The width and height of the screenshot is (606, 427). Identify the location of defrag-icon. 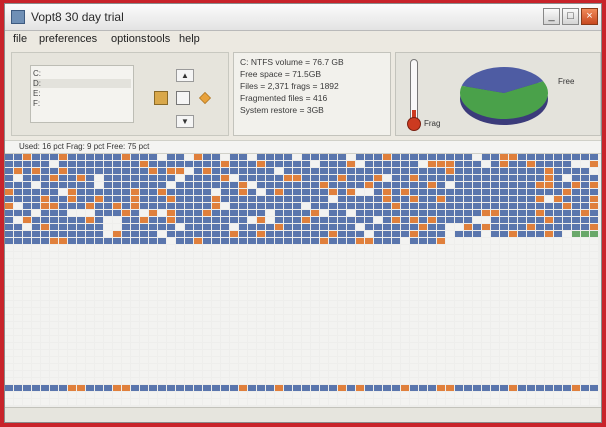
(183, 98).